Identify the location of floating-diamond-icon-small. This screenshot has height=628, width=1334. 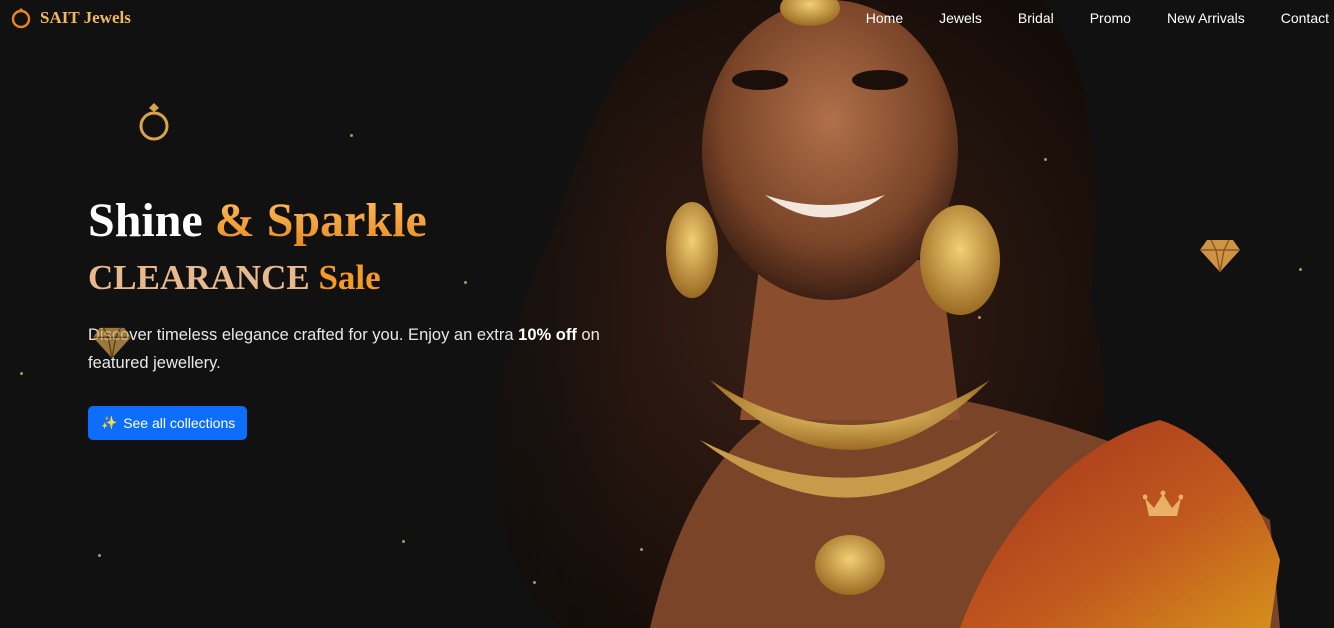
(112, 345).